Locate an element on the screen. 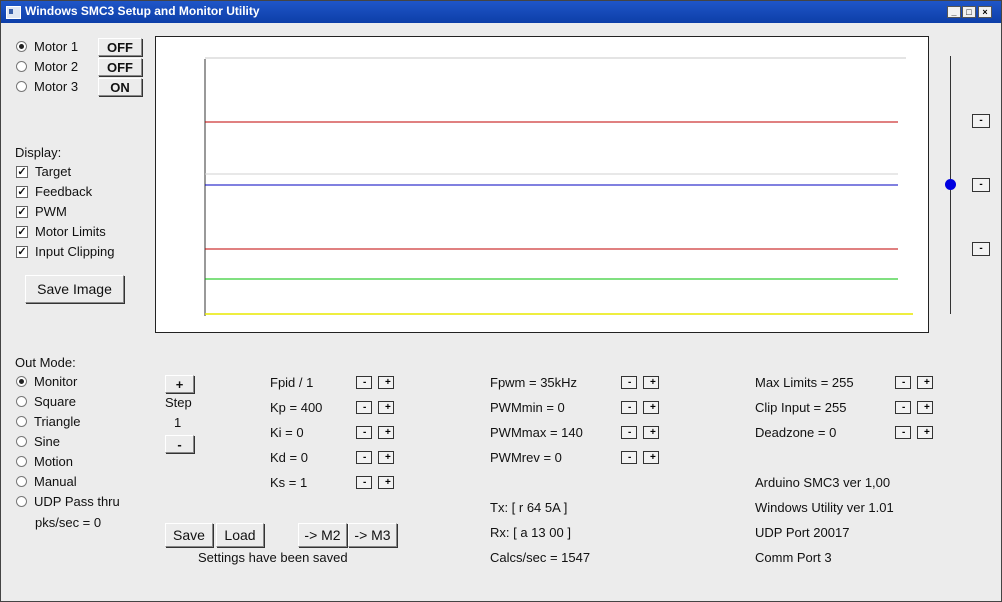  max-limits-label: Max Limits = 255 is located at coordinates (804, 382).